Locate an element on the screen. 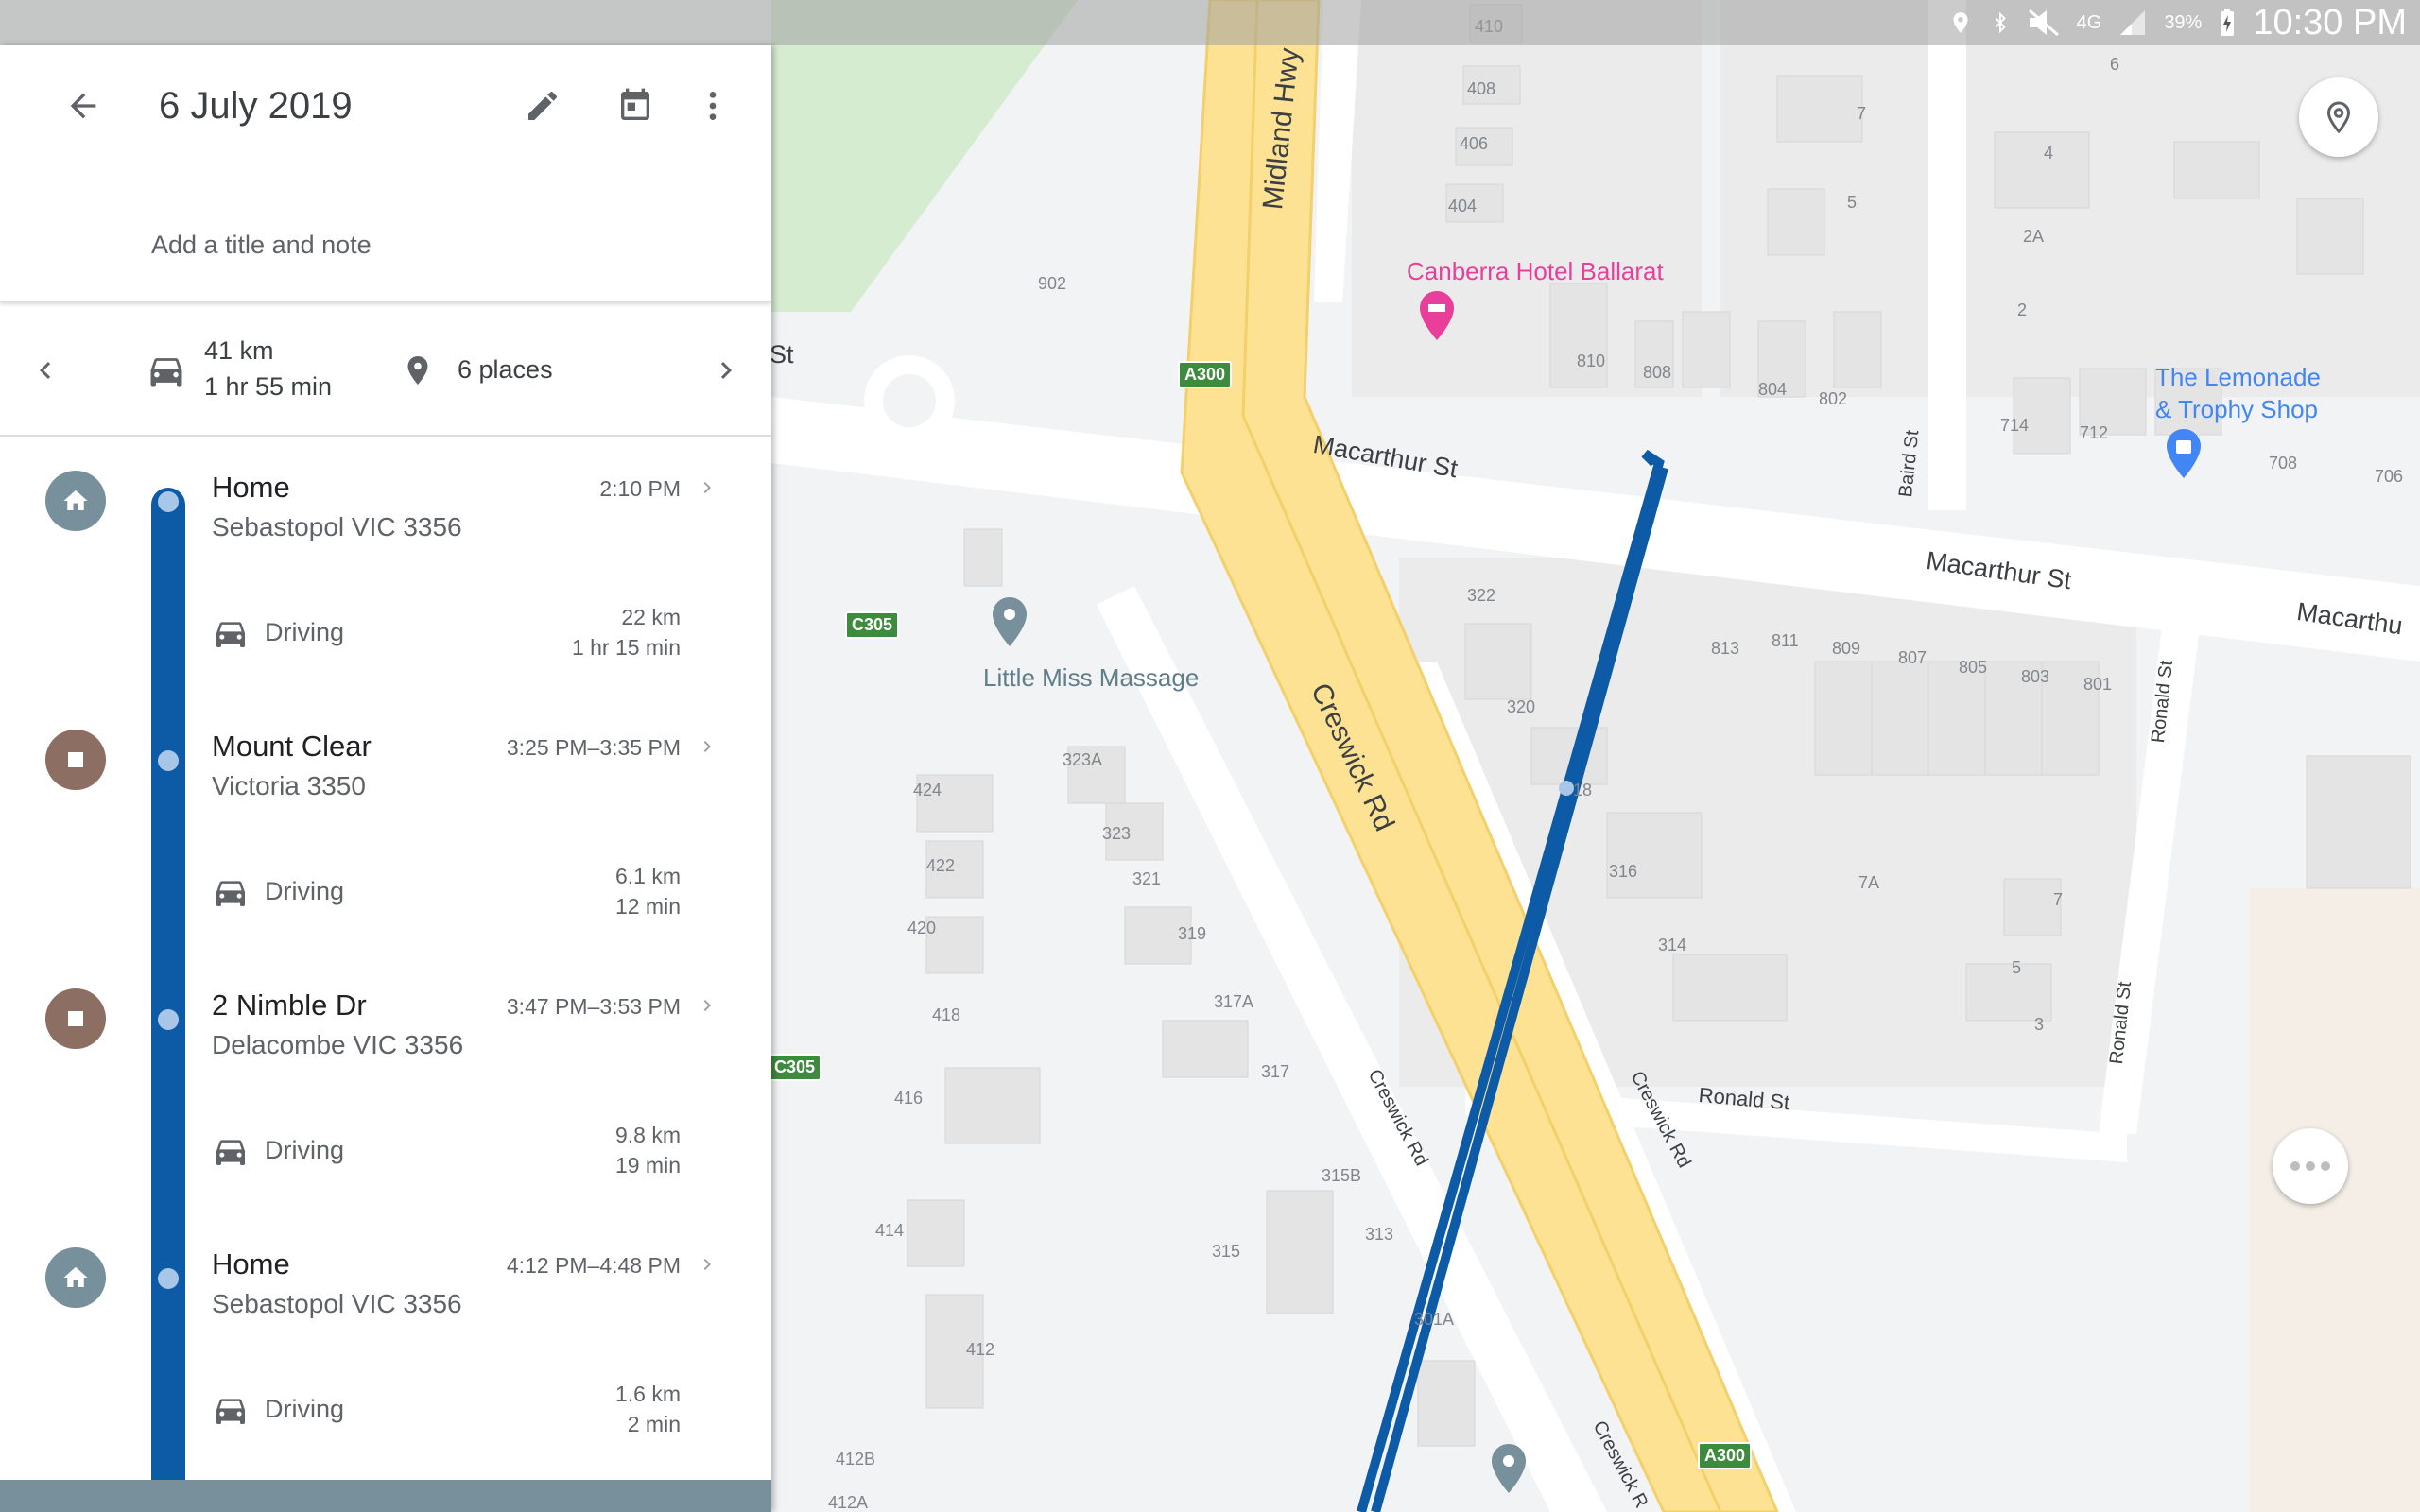 The image size is (2420, 1512). house-number: 7A is located at coordinates (1869, 882).